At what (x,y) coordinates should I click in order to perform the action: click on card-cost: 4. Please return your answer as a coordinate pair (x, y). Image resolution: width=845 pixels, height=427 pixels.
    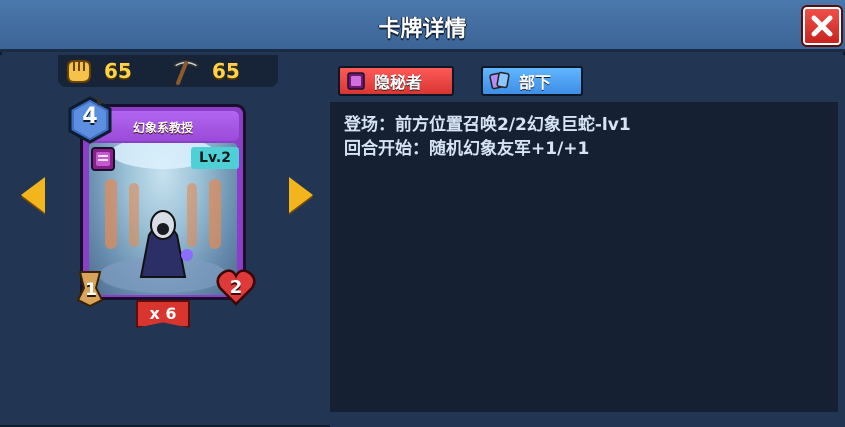
    Looking at the image, I should click on (90, 116).